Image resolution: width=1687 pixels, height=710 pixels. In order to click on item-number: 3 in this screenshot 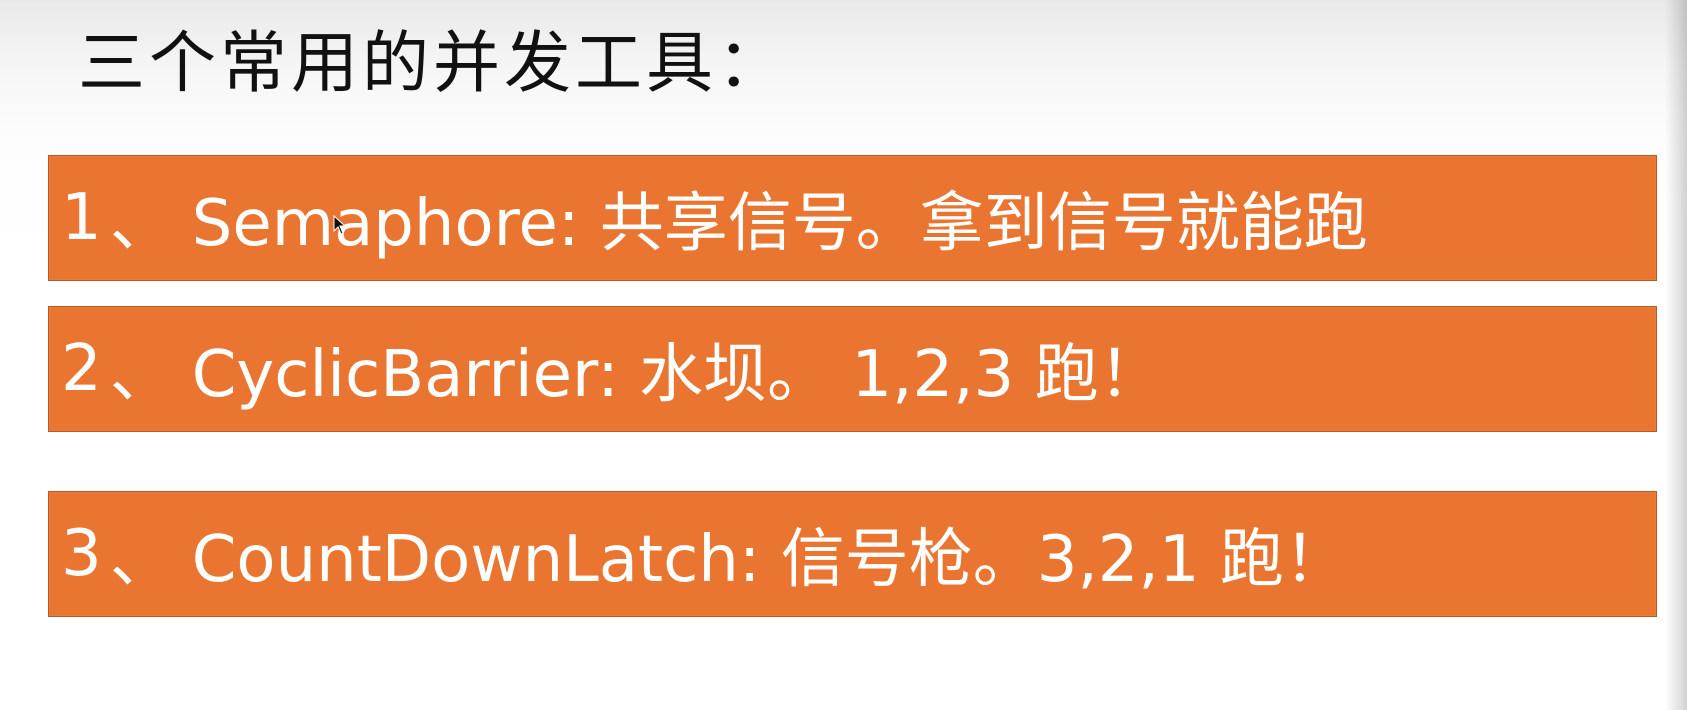, I will do `click(81, 554)`.